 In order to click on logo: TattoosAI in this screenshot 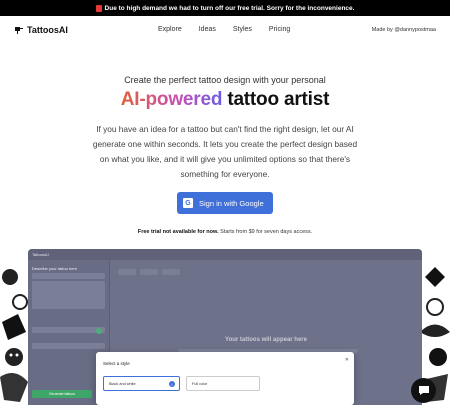, I will do `click(41, 30)`.